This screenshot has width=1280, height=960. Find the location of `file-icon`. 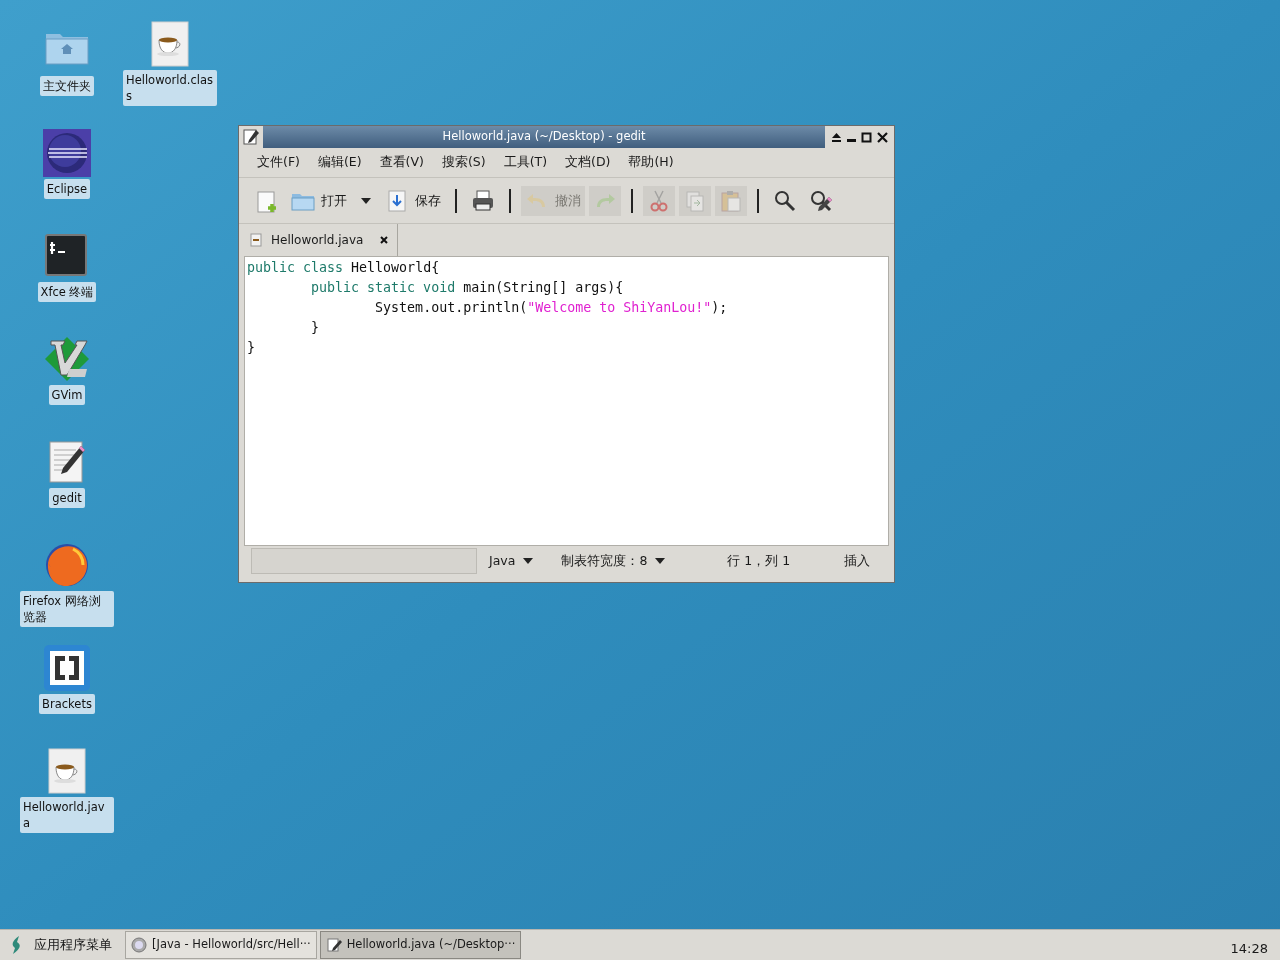

file-icon is located at coordinates (256, 240).